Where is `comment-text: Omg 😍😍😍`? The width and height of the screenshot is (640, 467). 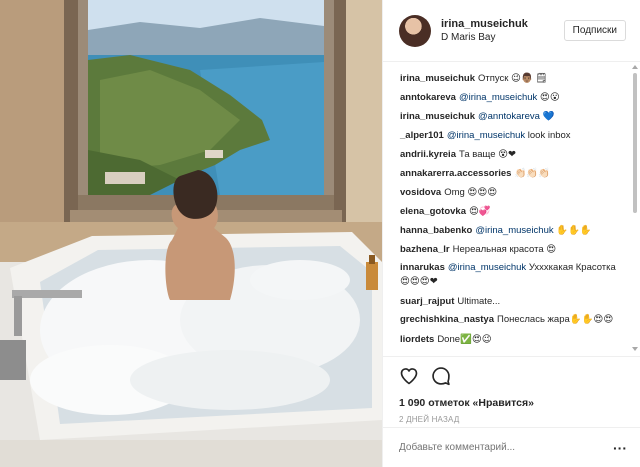 comment-text: Omg 😍😍😍 is located at coordinates (471, 192).